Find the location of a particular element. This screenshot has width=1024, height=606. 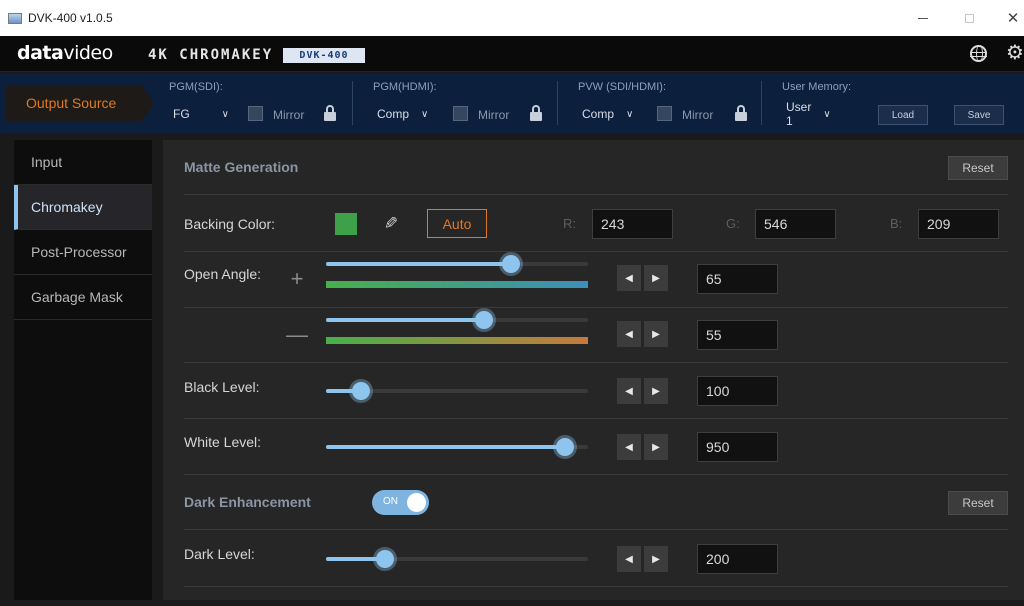

white-level-label: White Level: is located at coordinates (223, 442).